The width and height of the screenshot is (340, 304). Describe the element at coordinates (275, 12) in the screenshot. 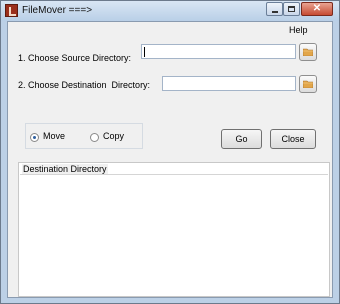

I see `minimize-icon` at that location.